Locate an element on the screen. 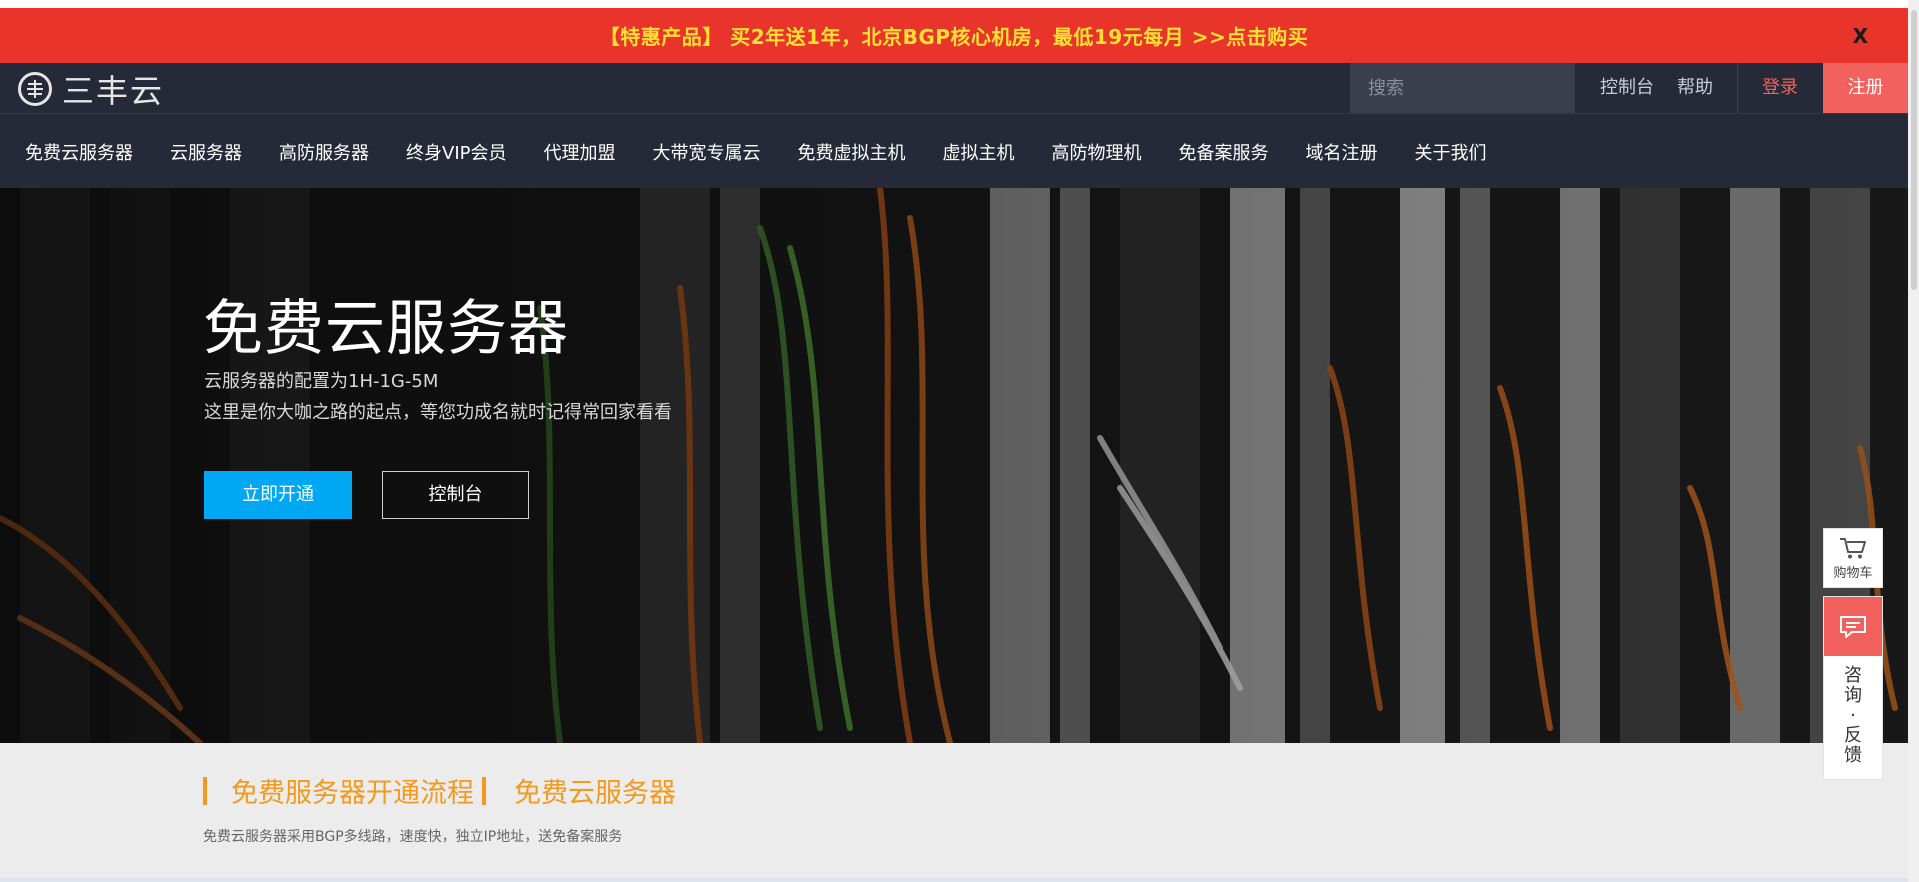 This screenshot has height=882, width=1919. search-box is located at coordinates (1471, 88).